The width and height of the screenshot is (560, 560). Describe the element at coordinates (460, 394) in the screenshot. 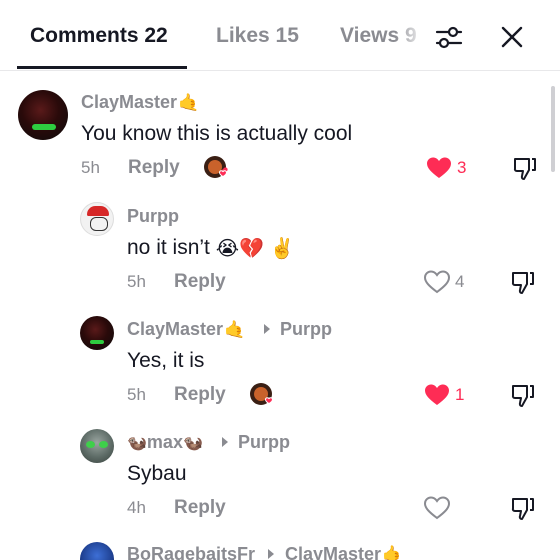

I see `like-count: 1` at that location.